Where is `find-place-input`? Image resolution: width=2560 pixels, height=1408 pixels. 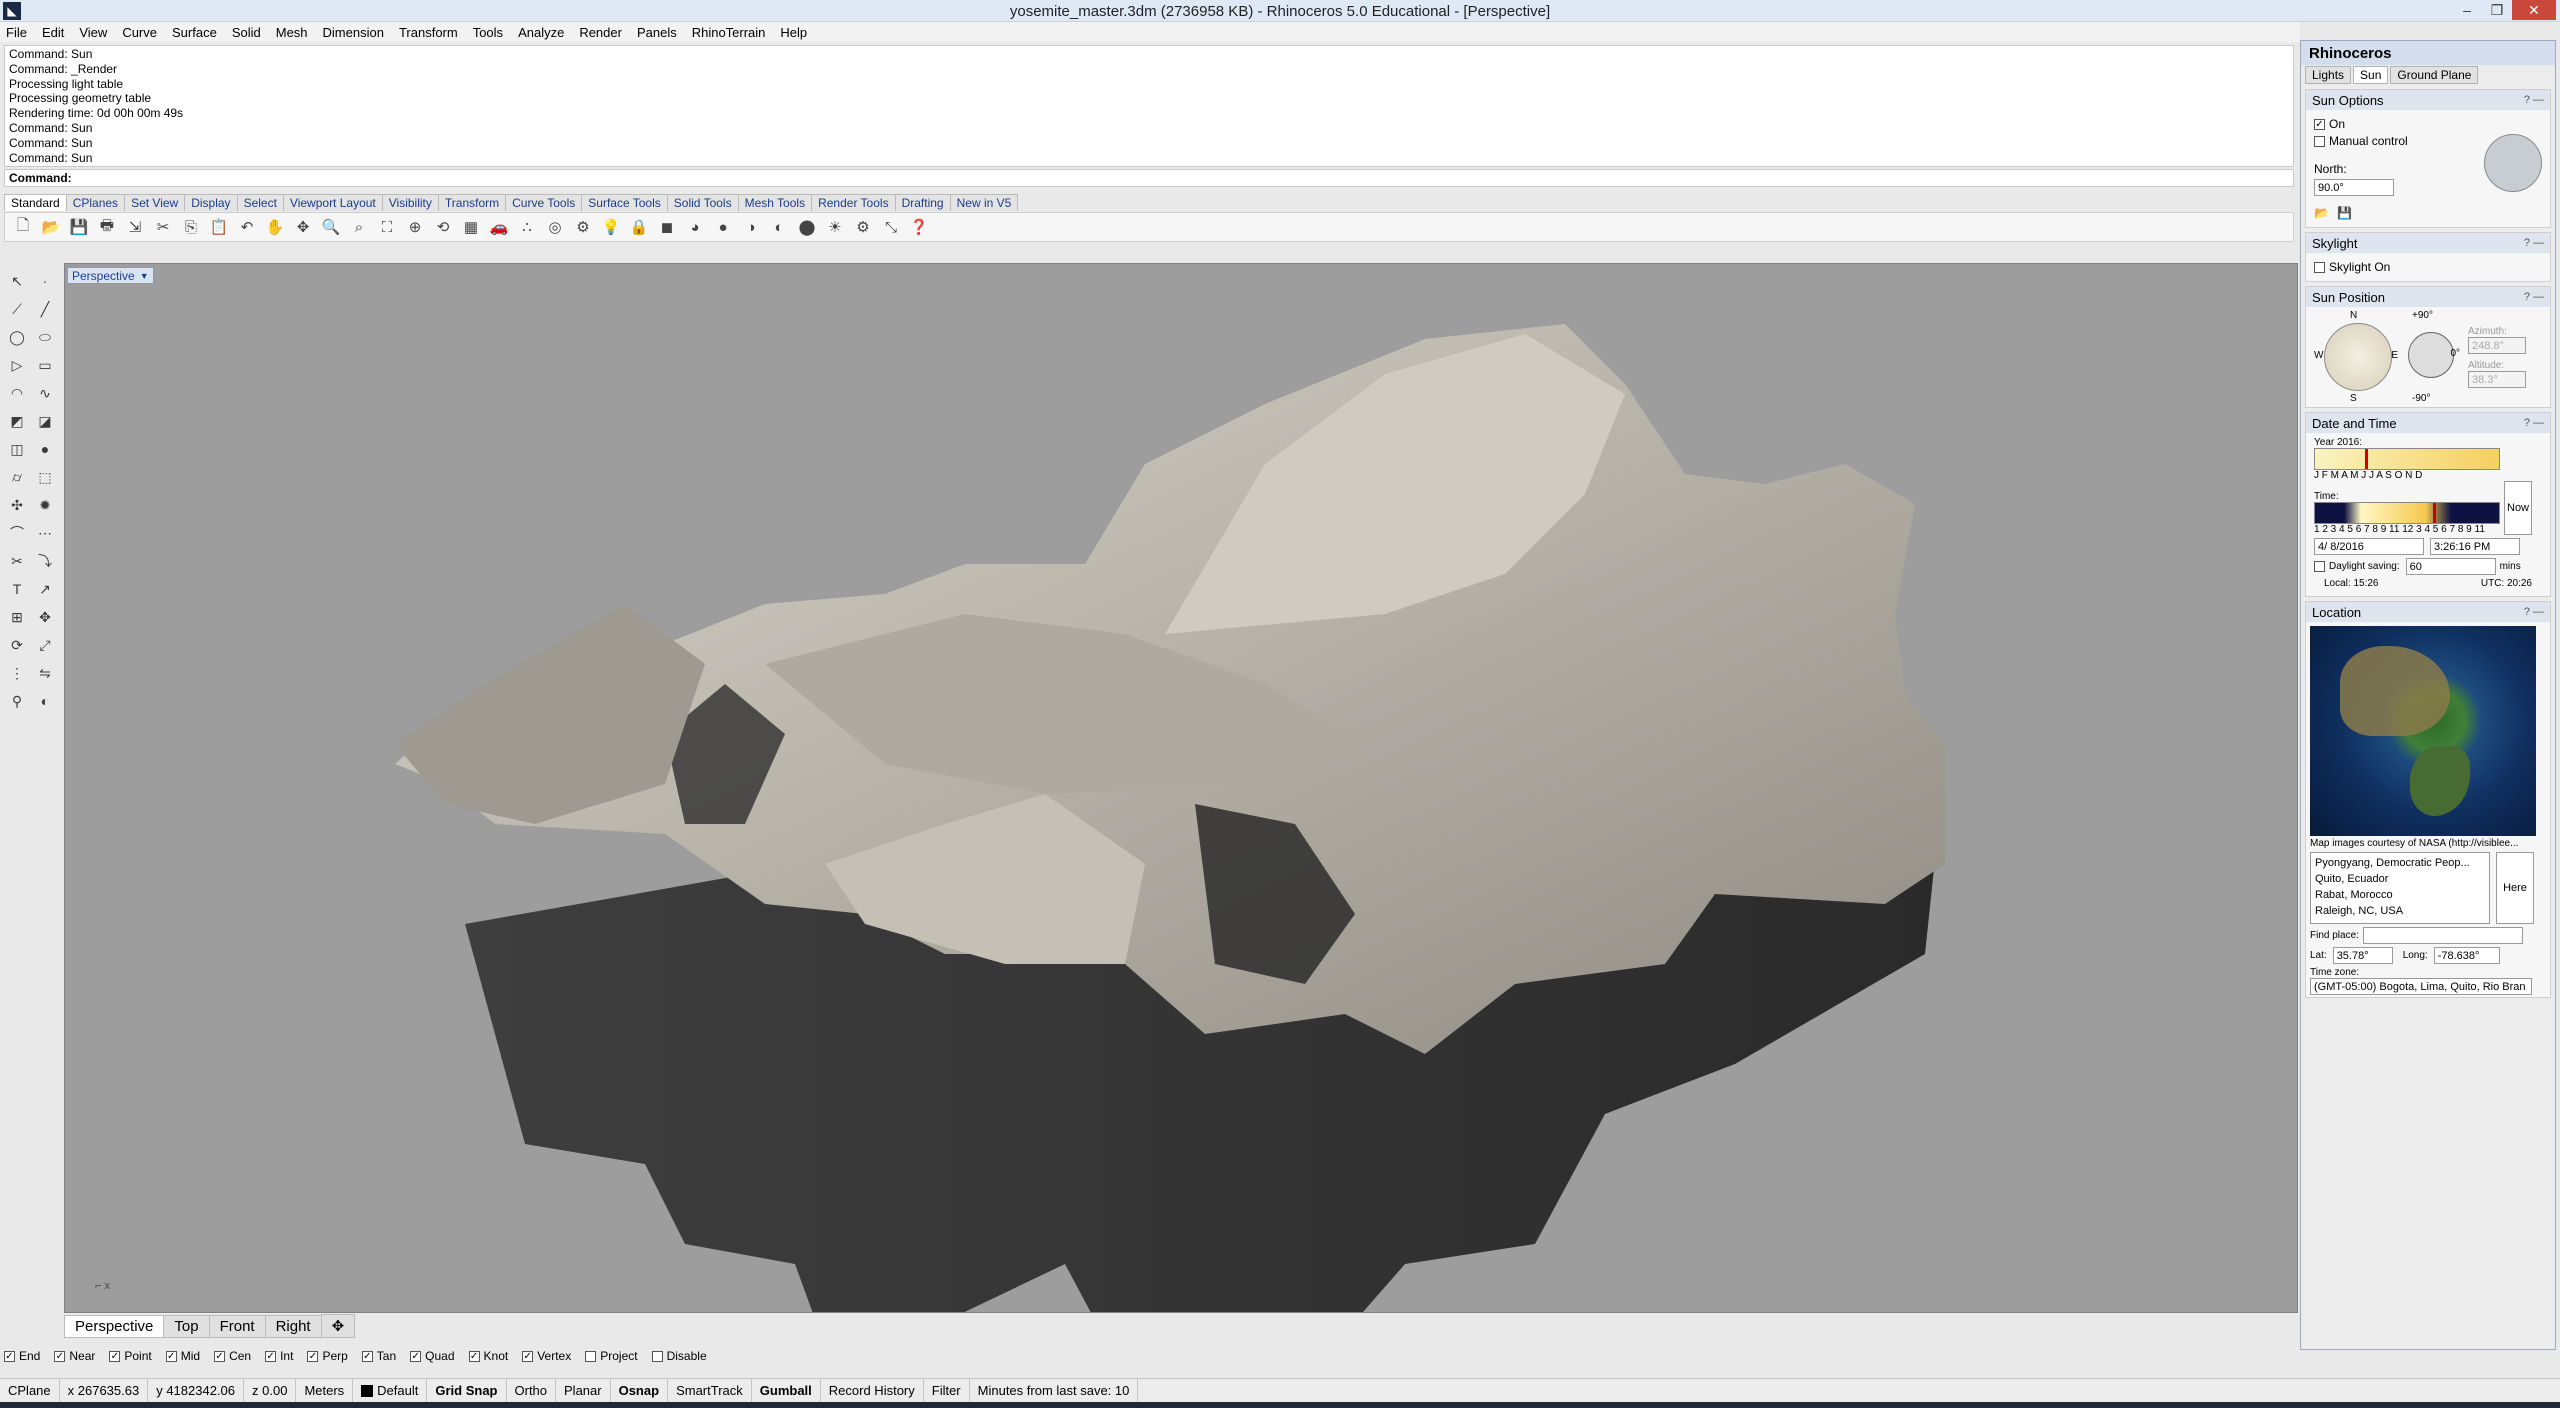
find-place-input is located at coordinates (2442, 935).